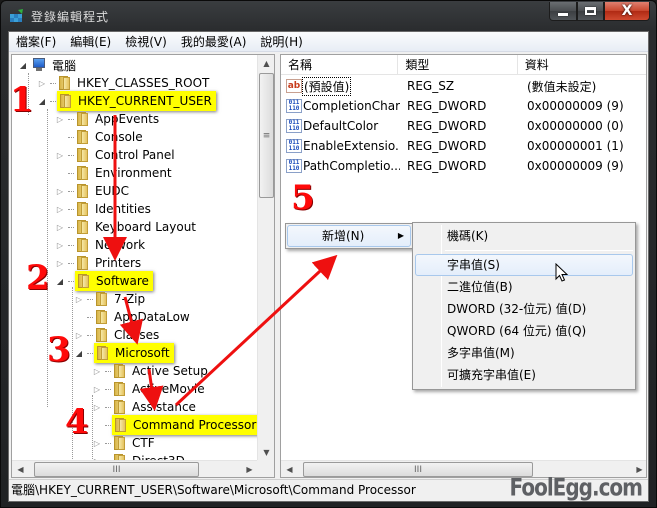 This screenshot has height=508, width=657. I want to click on scroll-up-arrow-icon: ▲, so click(266, 63).